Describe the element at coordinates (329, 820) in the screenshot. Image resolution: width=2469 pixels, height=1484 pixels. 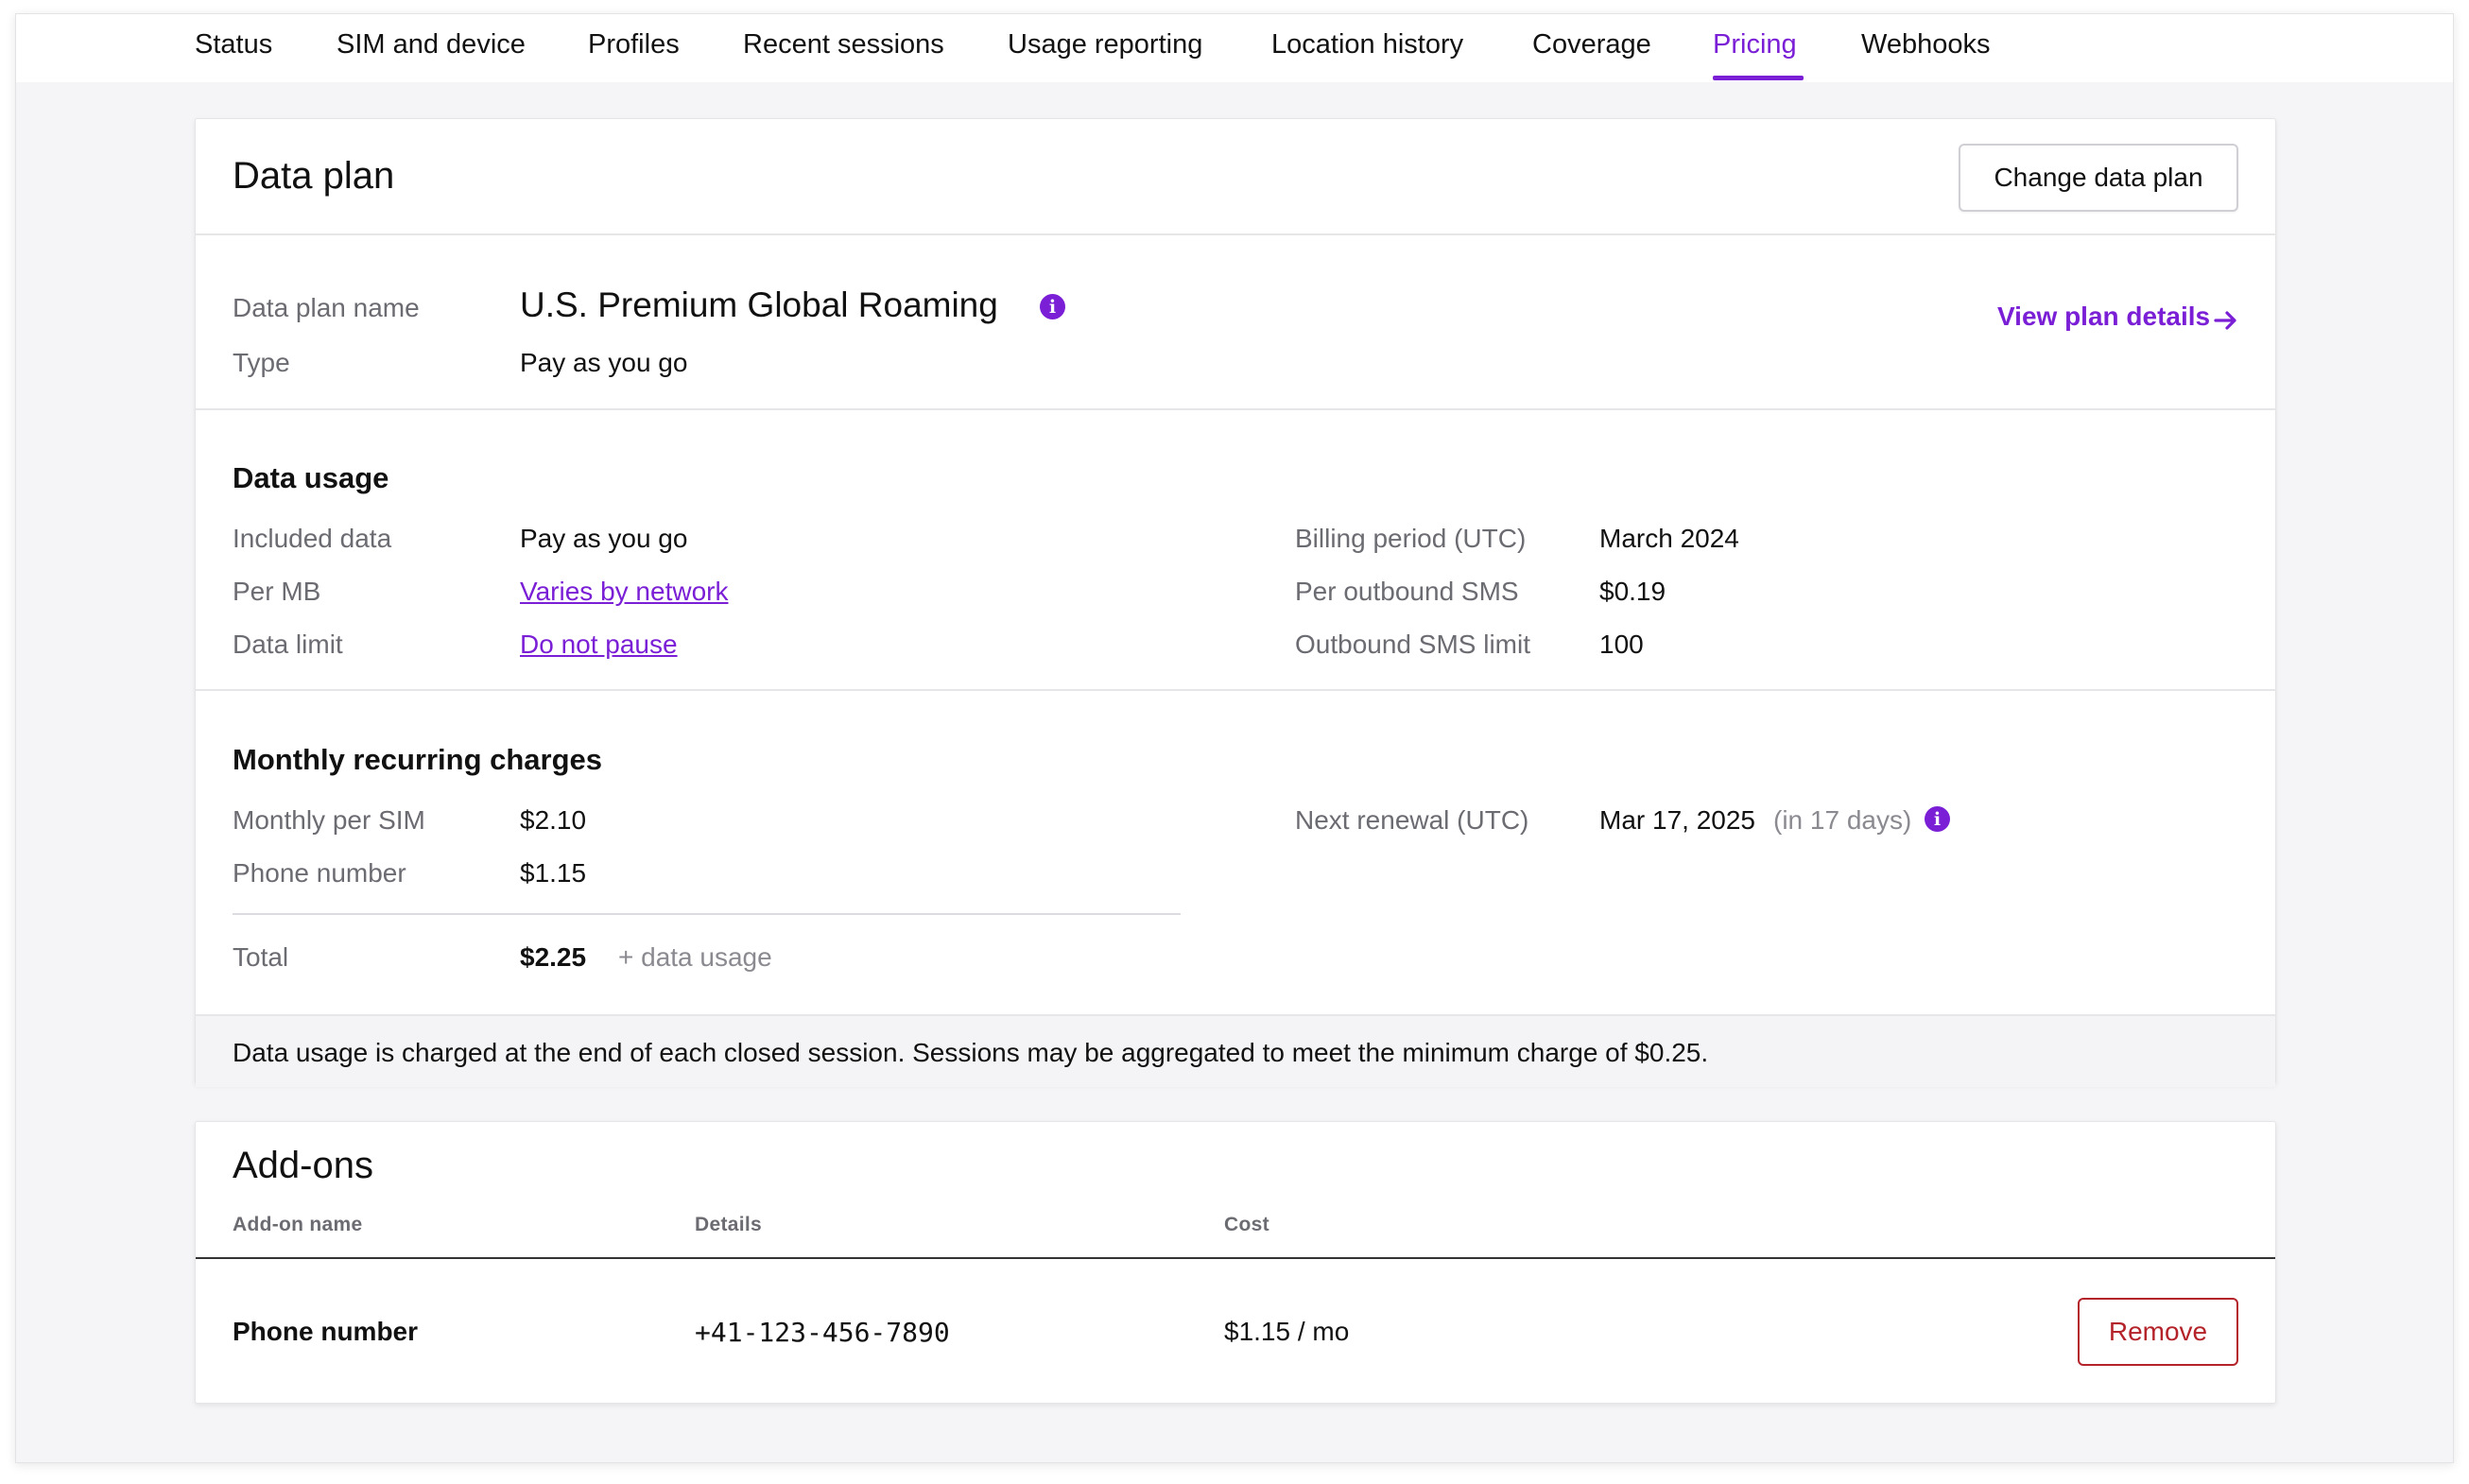
I see `monthly-per-sim-label: Monthly per SIM` at that location.